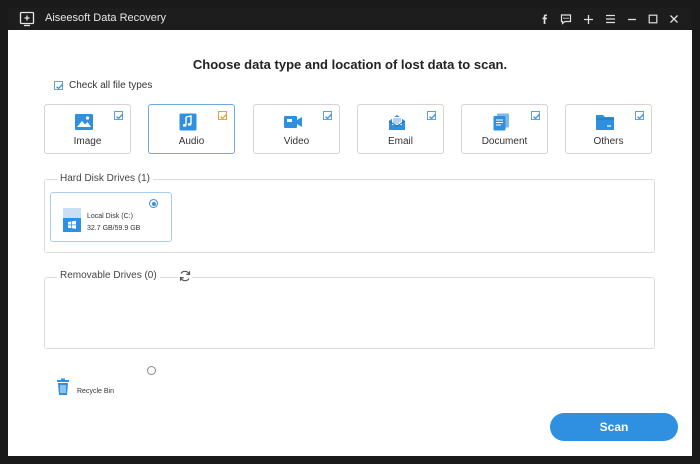  I want to click on file-type-label: Image, so click(87, 141).